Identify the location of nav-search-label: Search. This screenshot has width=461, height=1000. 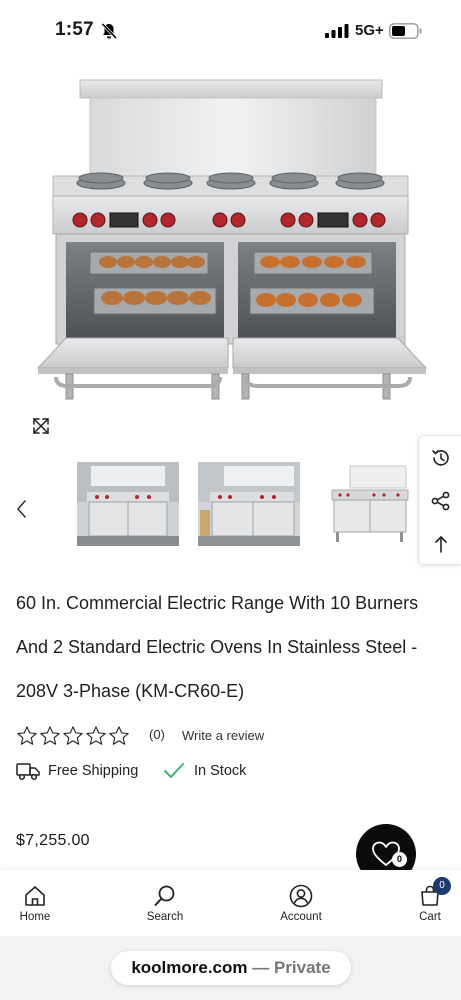
(165, 917).